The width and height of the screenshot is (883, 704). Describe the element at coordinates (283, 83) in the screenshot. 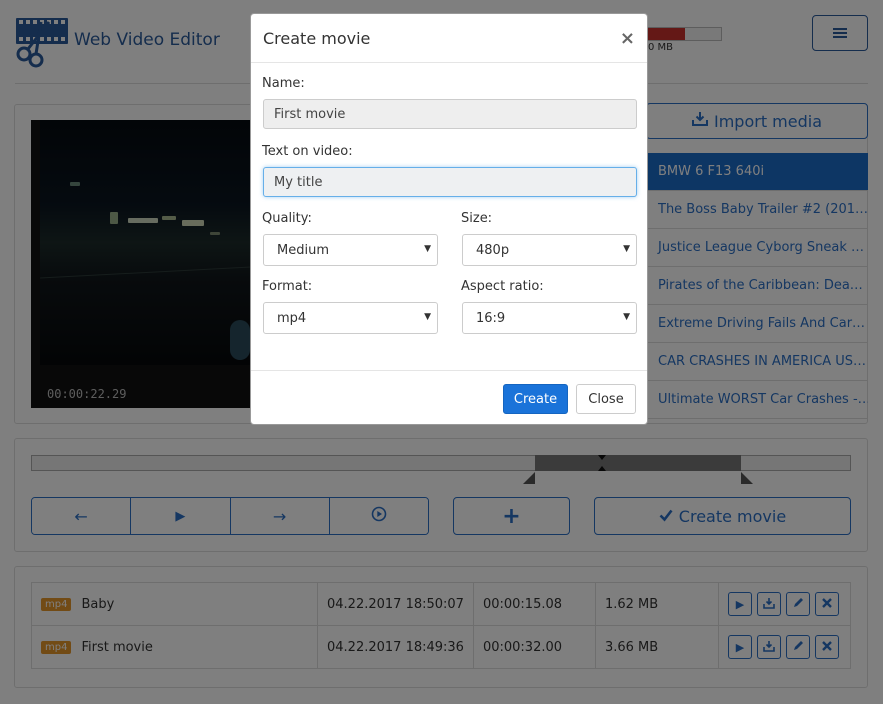

I see `name-label: Name:` at that location.